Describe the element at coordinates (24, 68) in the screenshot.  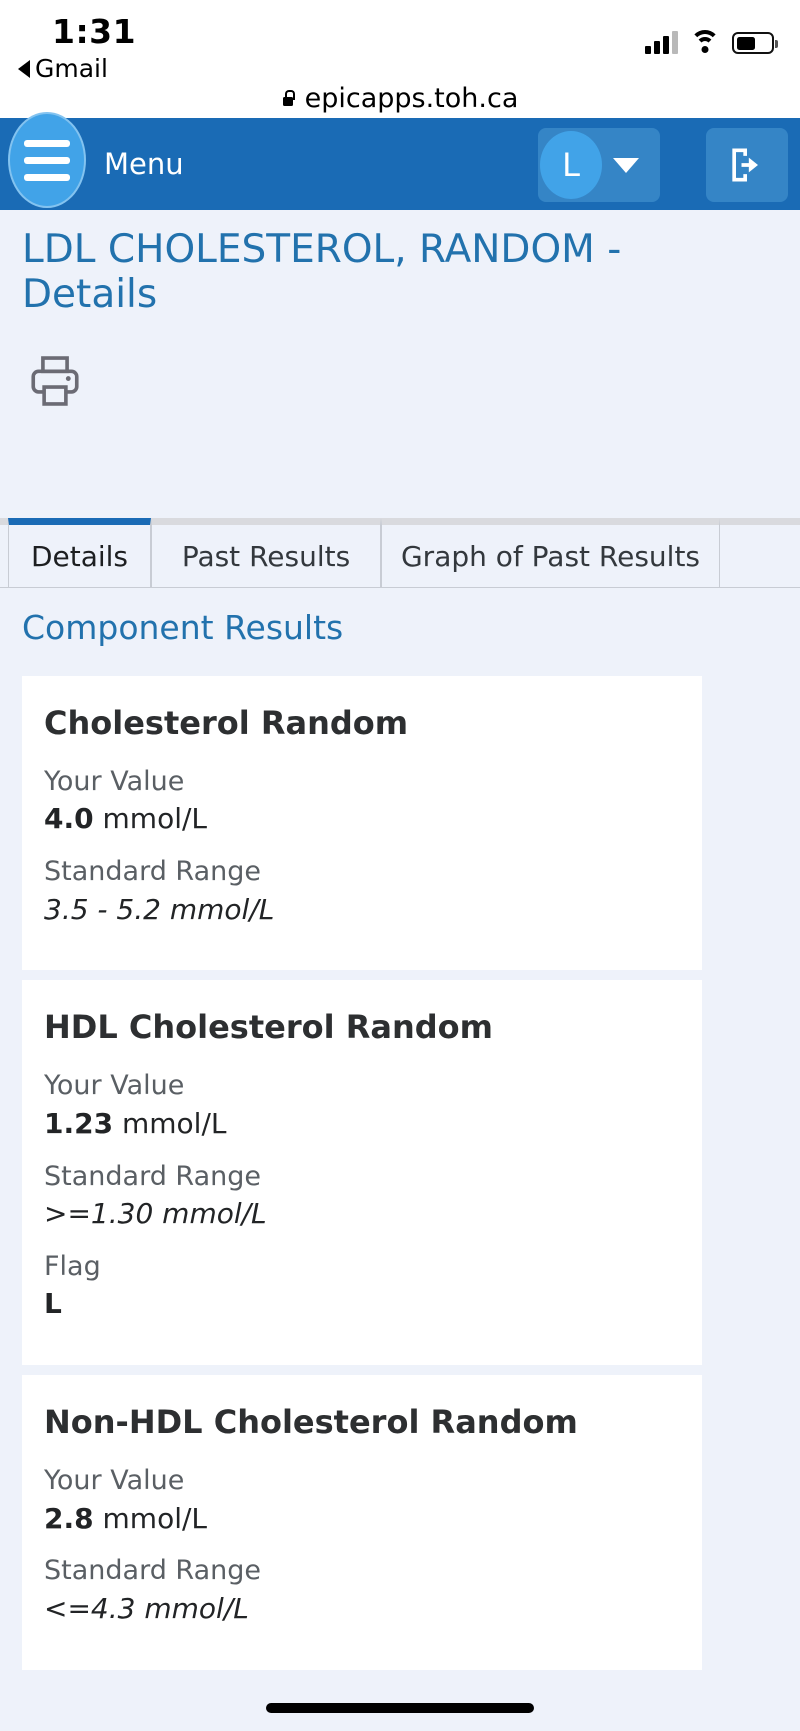
I see `back-triangle-icon` at that location.